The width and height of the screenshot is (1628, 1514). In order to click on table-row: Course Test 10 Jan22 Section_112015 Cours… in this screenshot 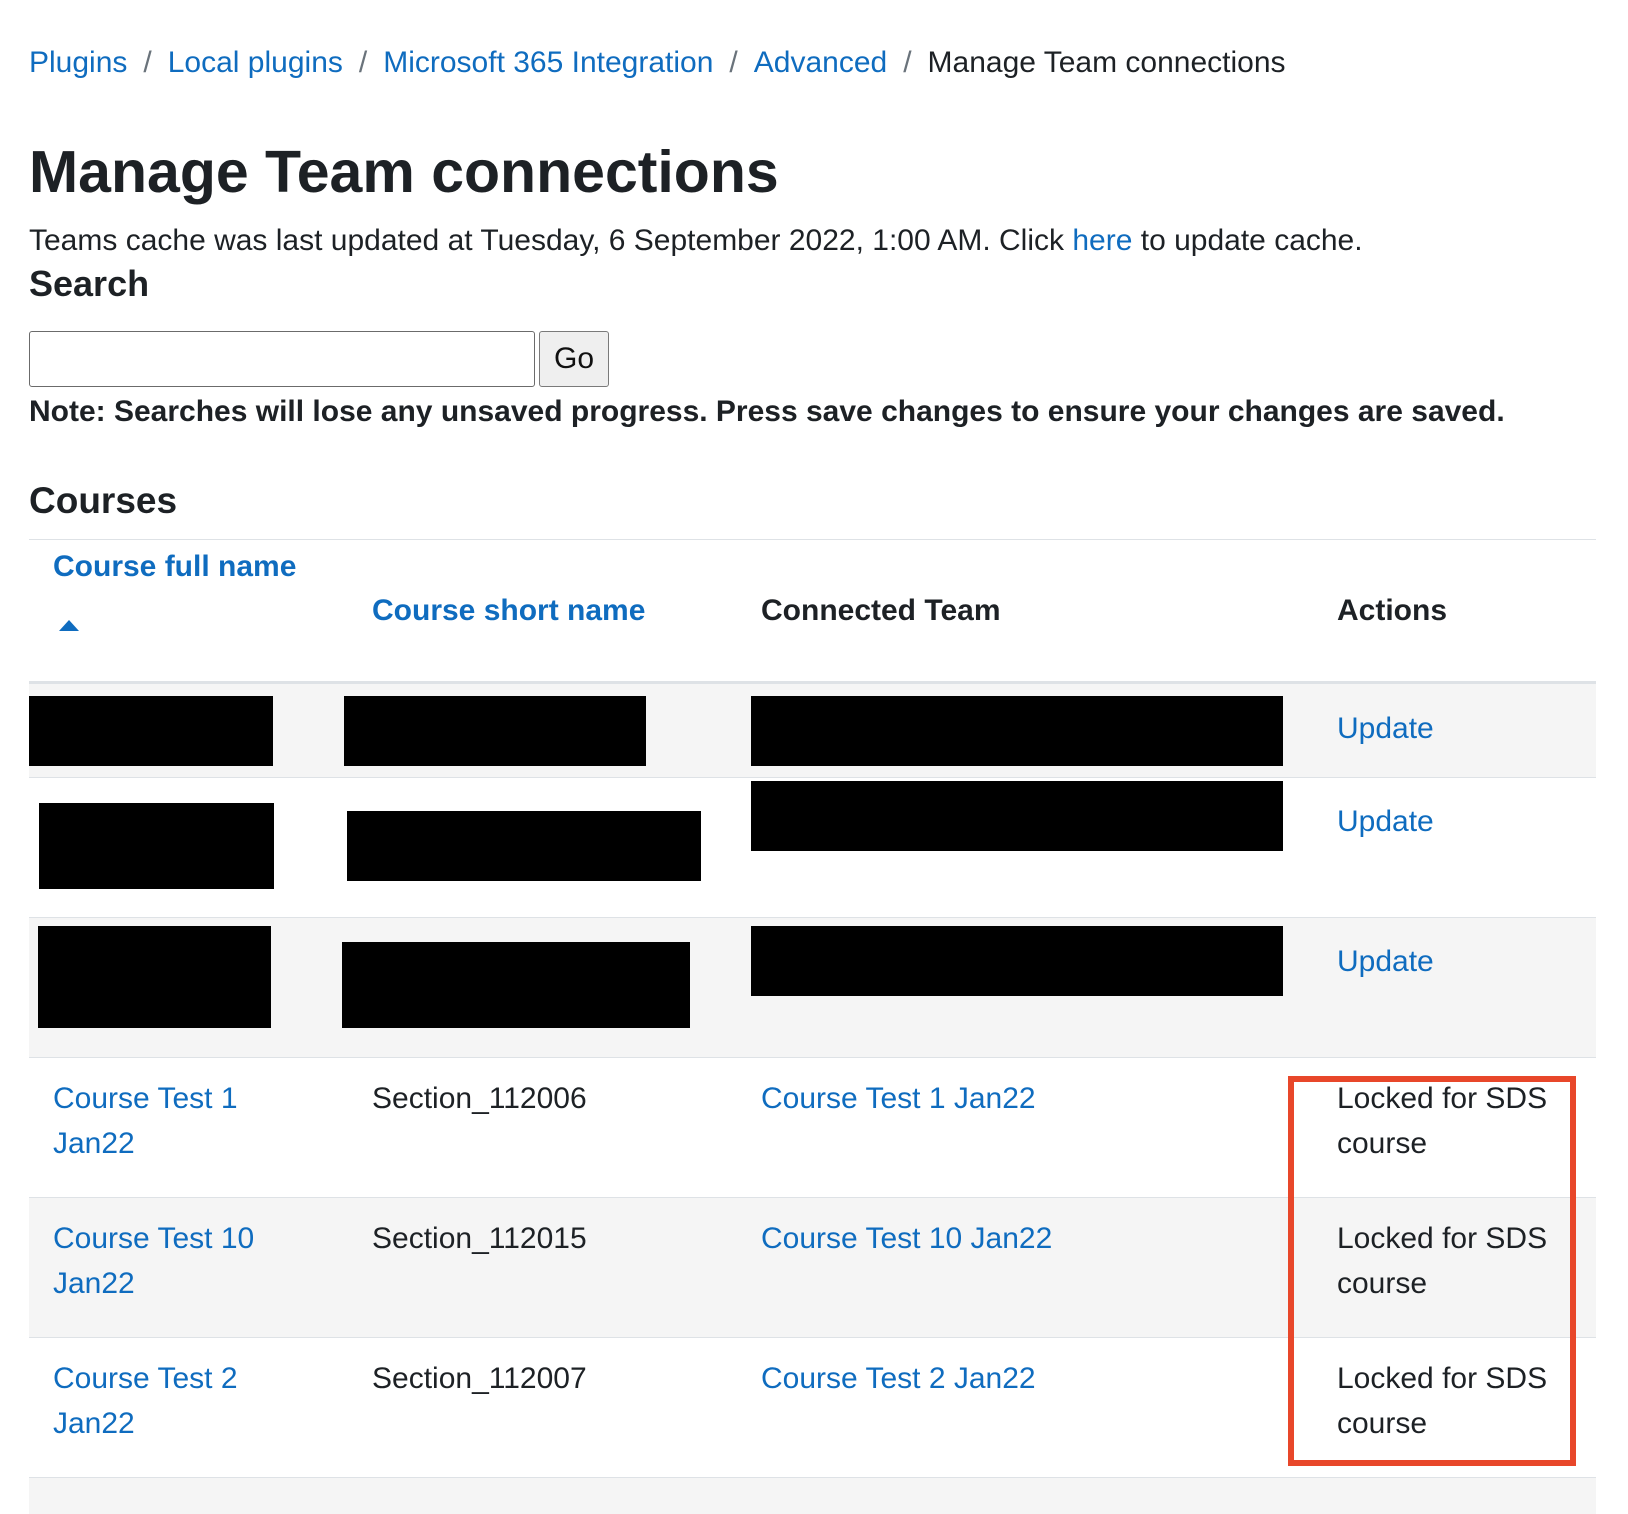, I will do `click(812, 1268)`.